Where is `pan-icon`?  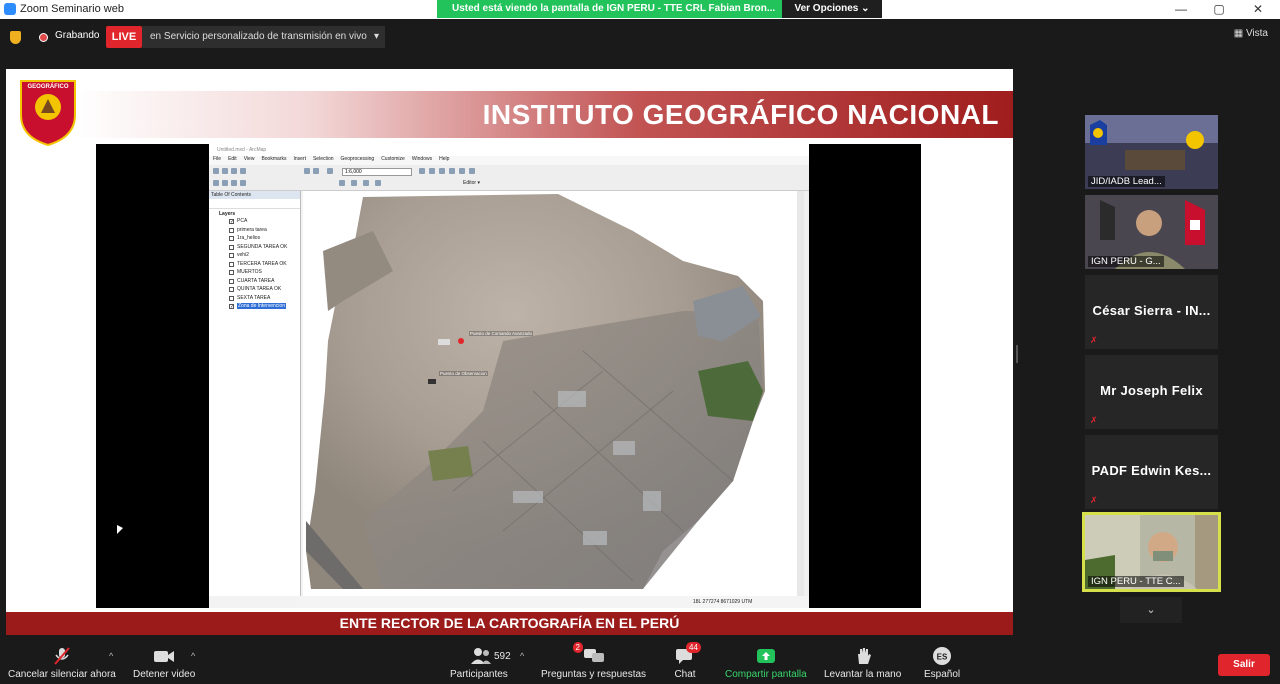 pan-icon is located at coordinates (234, 183).